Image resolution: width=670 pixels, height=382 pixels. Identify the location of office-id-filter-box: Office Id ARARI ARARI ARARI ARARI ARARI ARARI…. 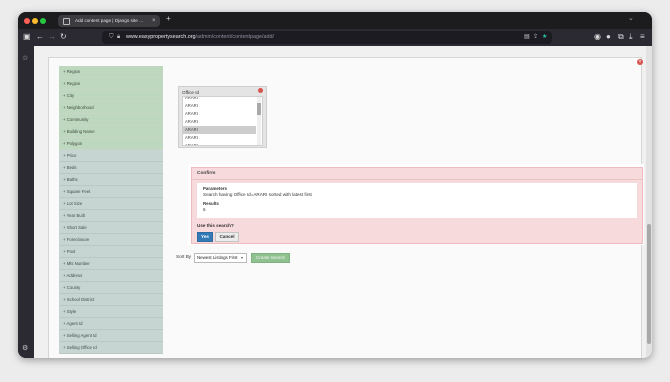
(222, 117).